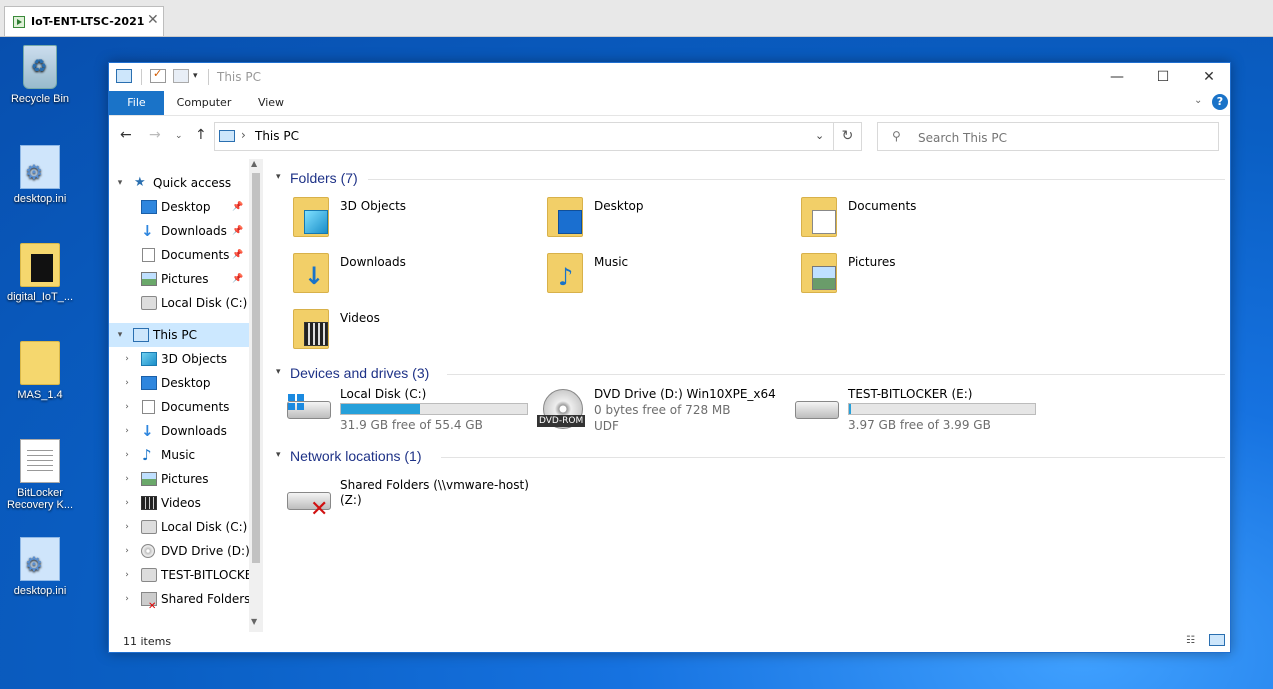 This screenshot has height=689, width=1273. What do you see at coordinates (524, 136) in the screenshot?
I see `address-bar: › This PC ⌄` at bounding box center [524, 136].